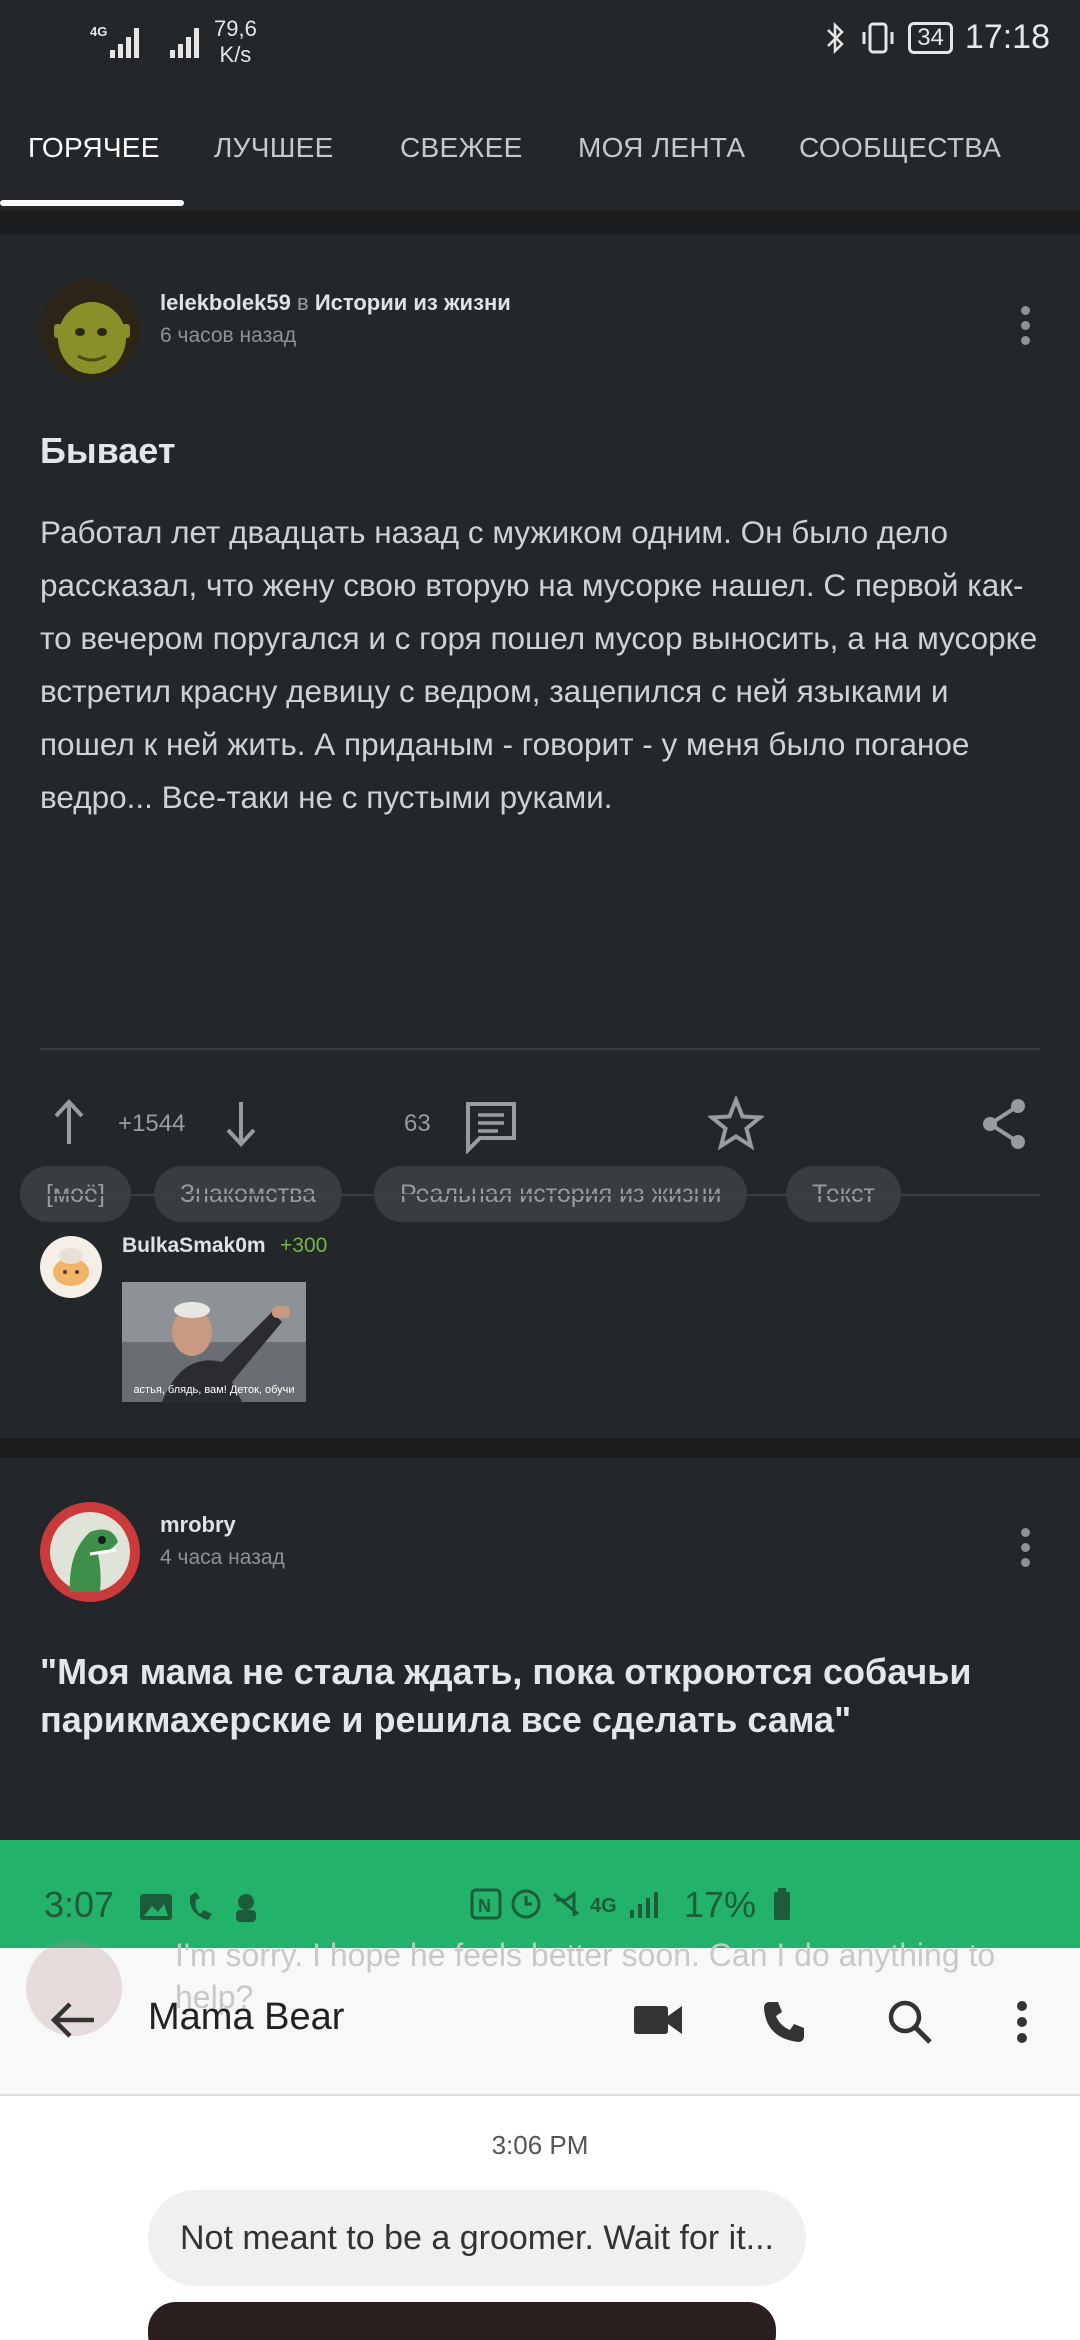 The width and height of the screenshot is (1080, 2340). What do you see at coordinates (214, 1390) in the screenshot?
I see `comment-image-caption: астья, блядь, вам! Деток, обучи` at bounding box center [214, 1390].